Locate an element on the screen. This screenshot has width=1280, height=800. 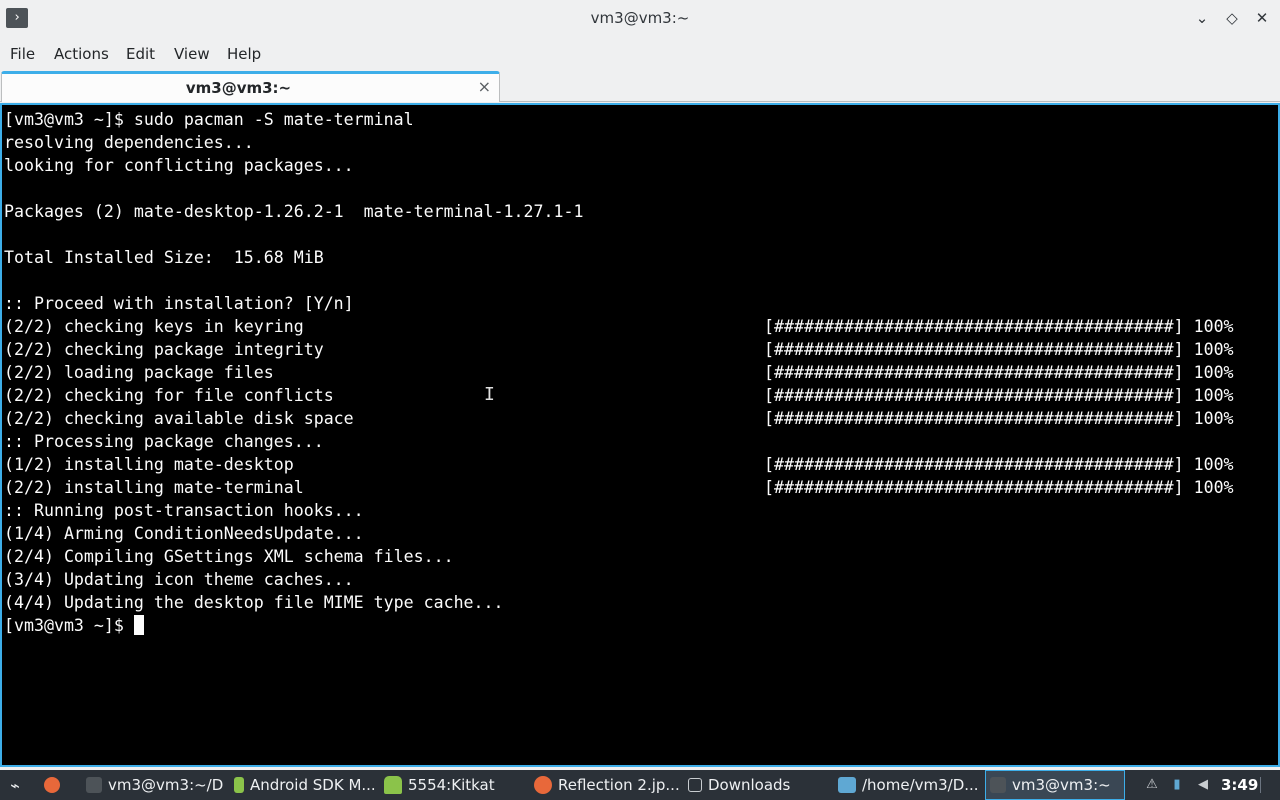
notification-icon: ⚠ is located at coordinates (1152, 785).